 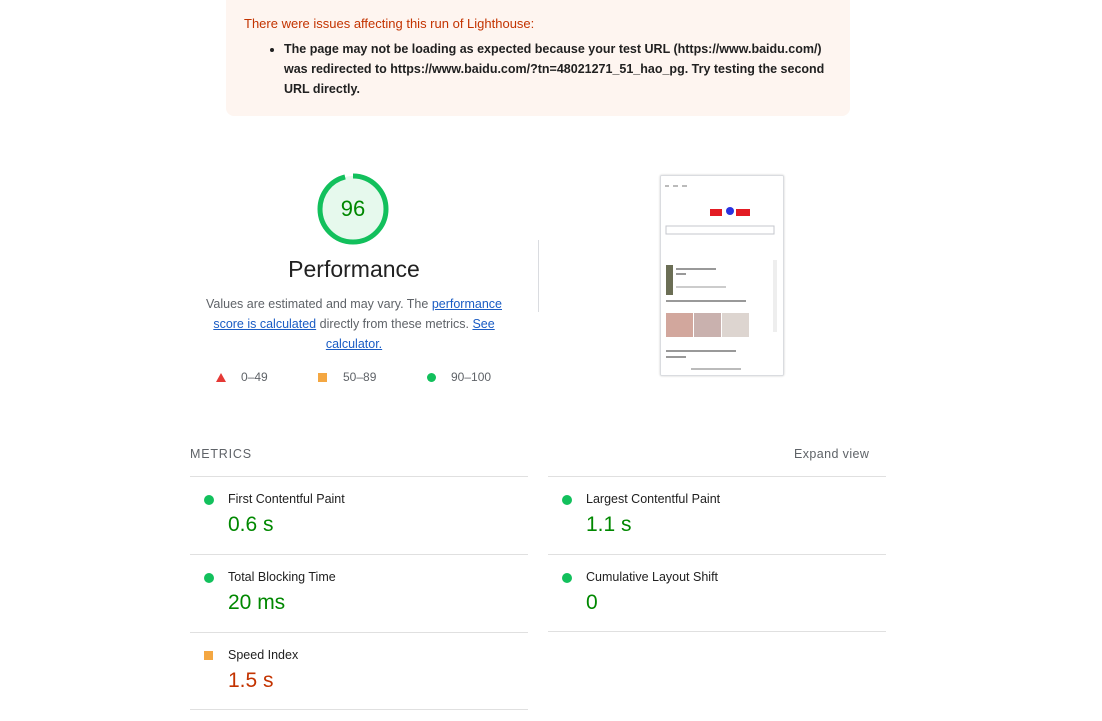 What do you see at coordinates (221, 454) in the screenshot?
I see `metrics-heading: METRICS` at bounding box center [221, 454].